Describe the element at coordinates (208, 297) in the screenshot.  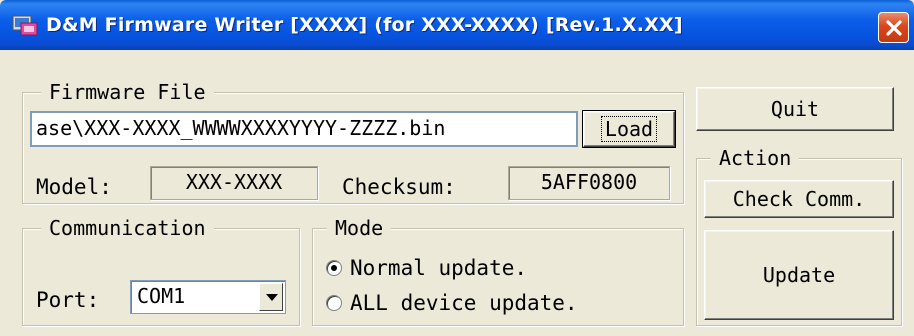
I see `port-select: COM1` at that location.